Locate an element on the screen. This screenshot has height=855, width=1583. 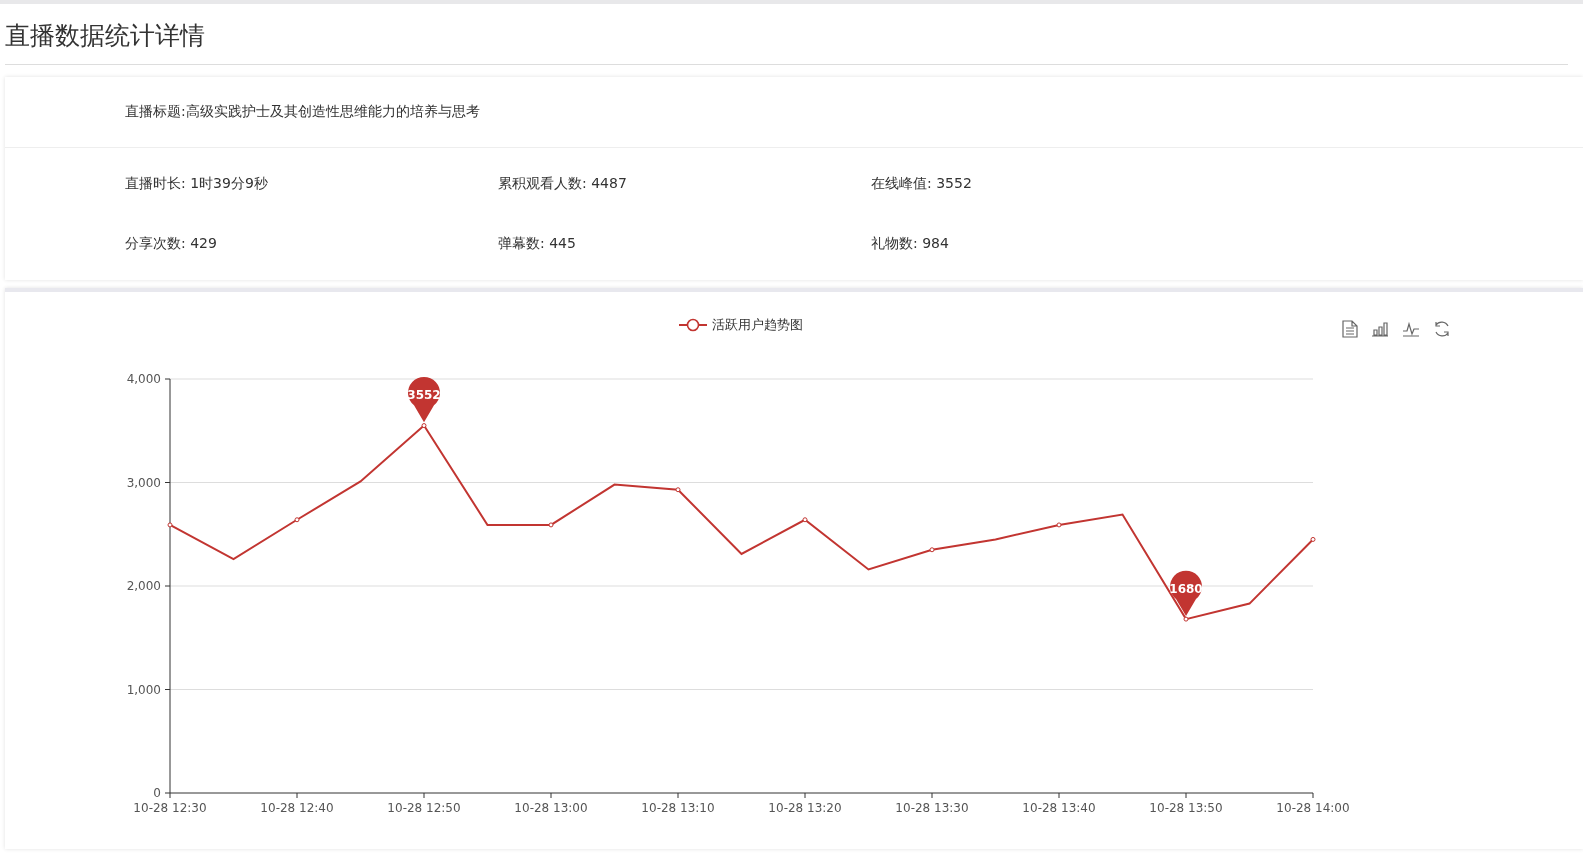
refresh-icon is located at coordinates (1442, 329).